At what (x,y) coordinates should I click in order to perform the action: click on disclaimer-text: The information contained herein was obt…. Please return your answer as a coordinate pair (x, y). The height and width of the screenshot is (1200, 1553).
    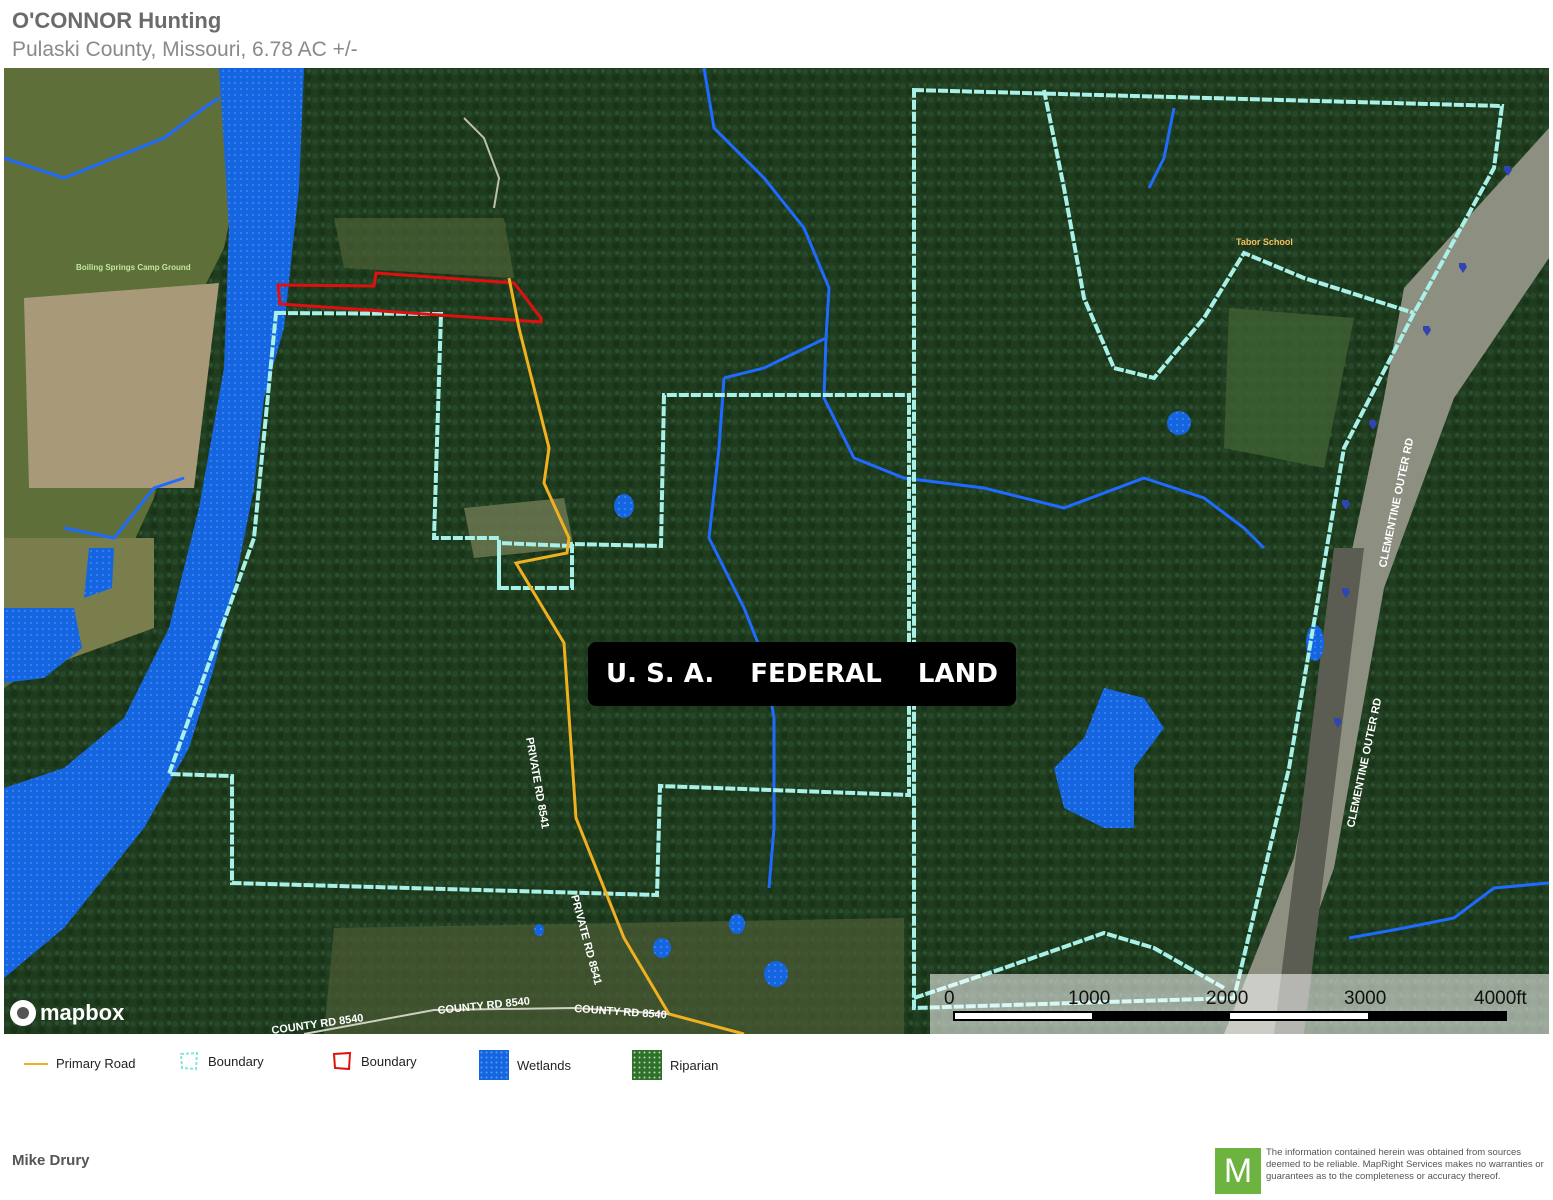
    Looking at the image, I should click on (1405, 1164).